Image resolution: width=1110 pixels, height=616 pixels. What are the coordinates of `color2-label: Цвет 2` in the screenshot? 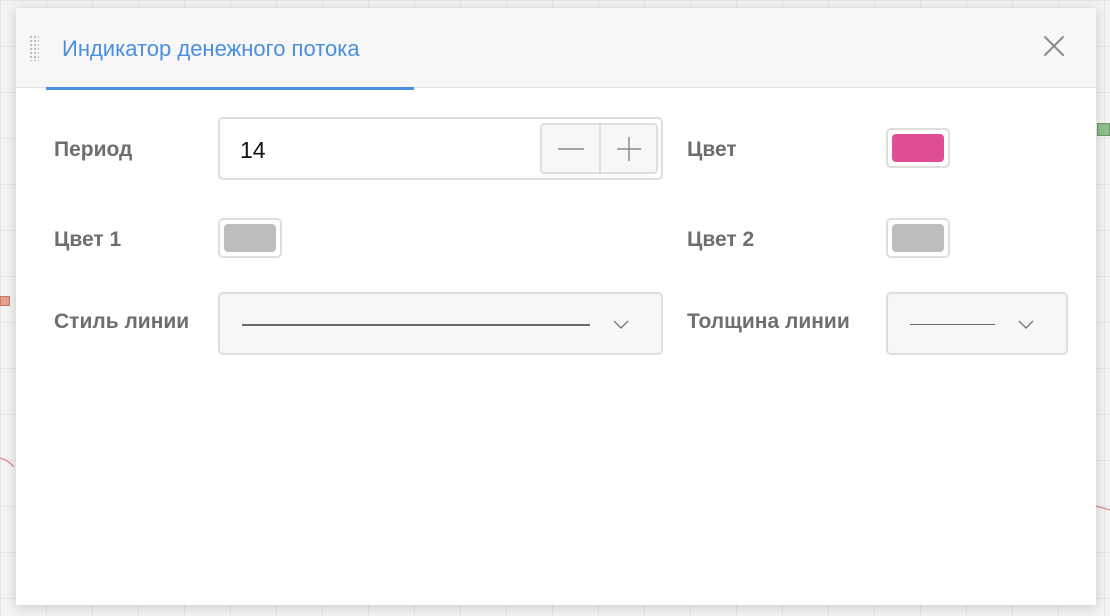 It's located at (721, 239).